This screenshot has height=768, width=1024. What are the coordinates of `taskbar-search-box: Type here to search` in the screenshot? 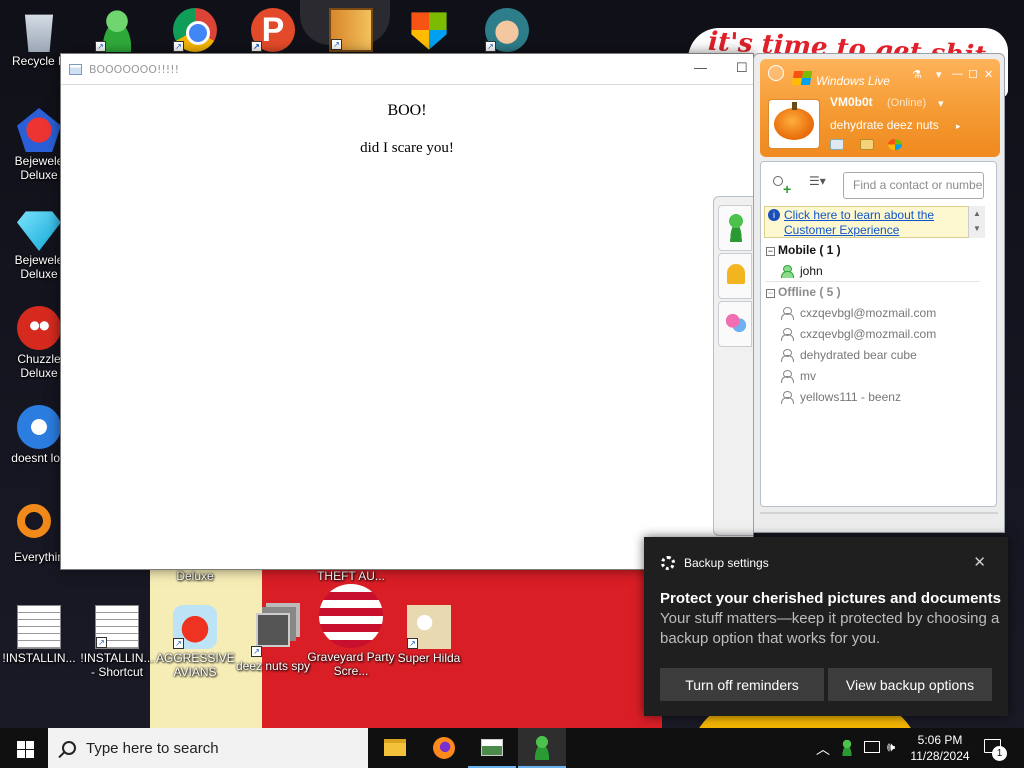 It's located at (208, 748).